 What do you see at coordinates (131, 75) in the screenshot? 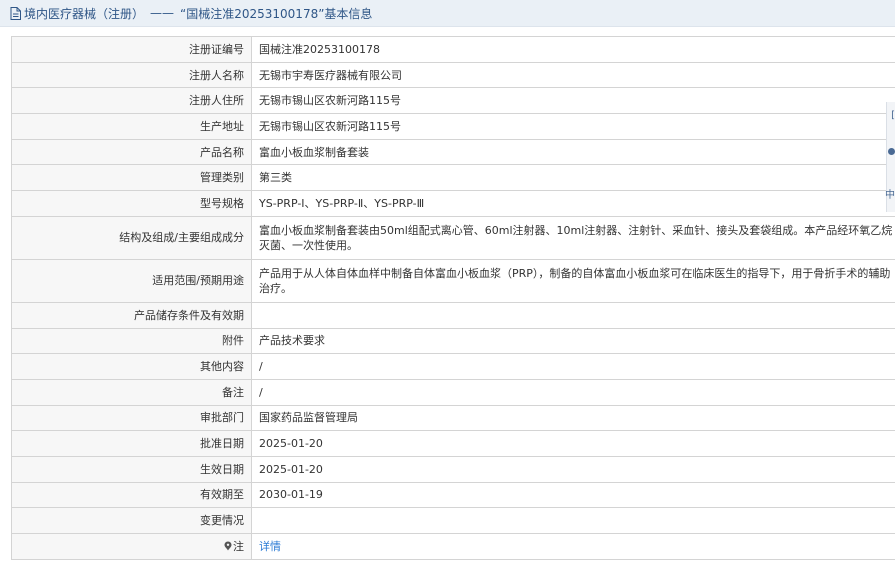
I see `field-label: 注册人名称` at bounding box center [131, 75].